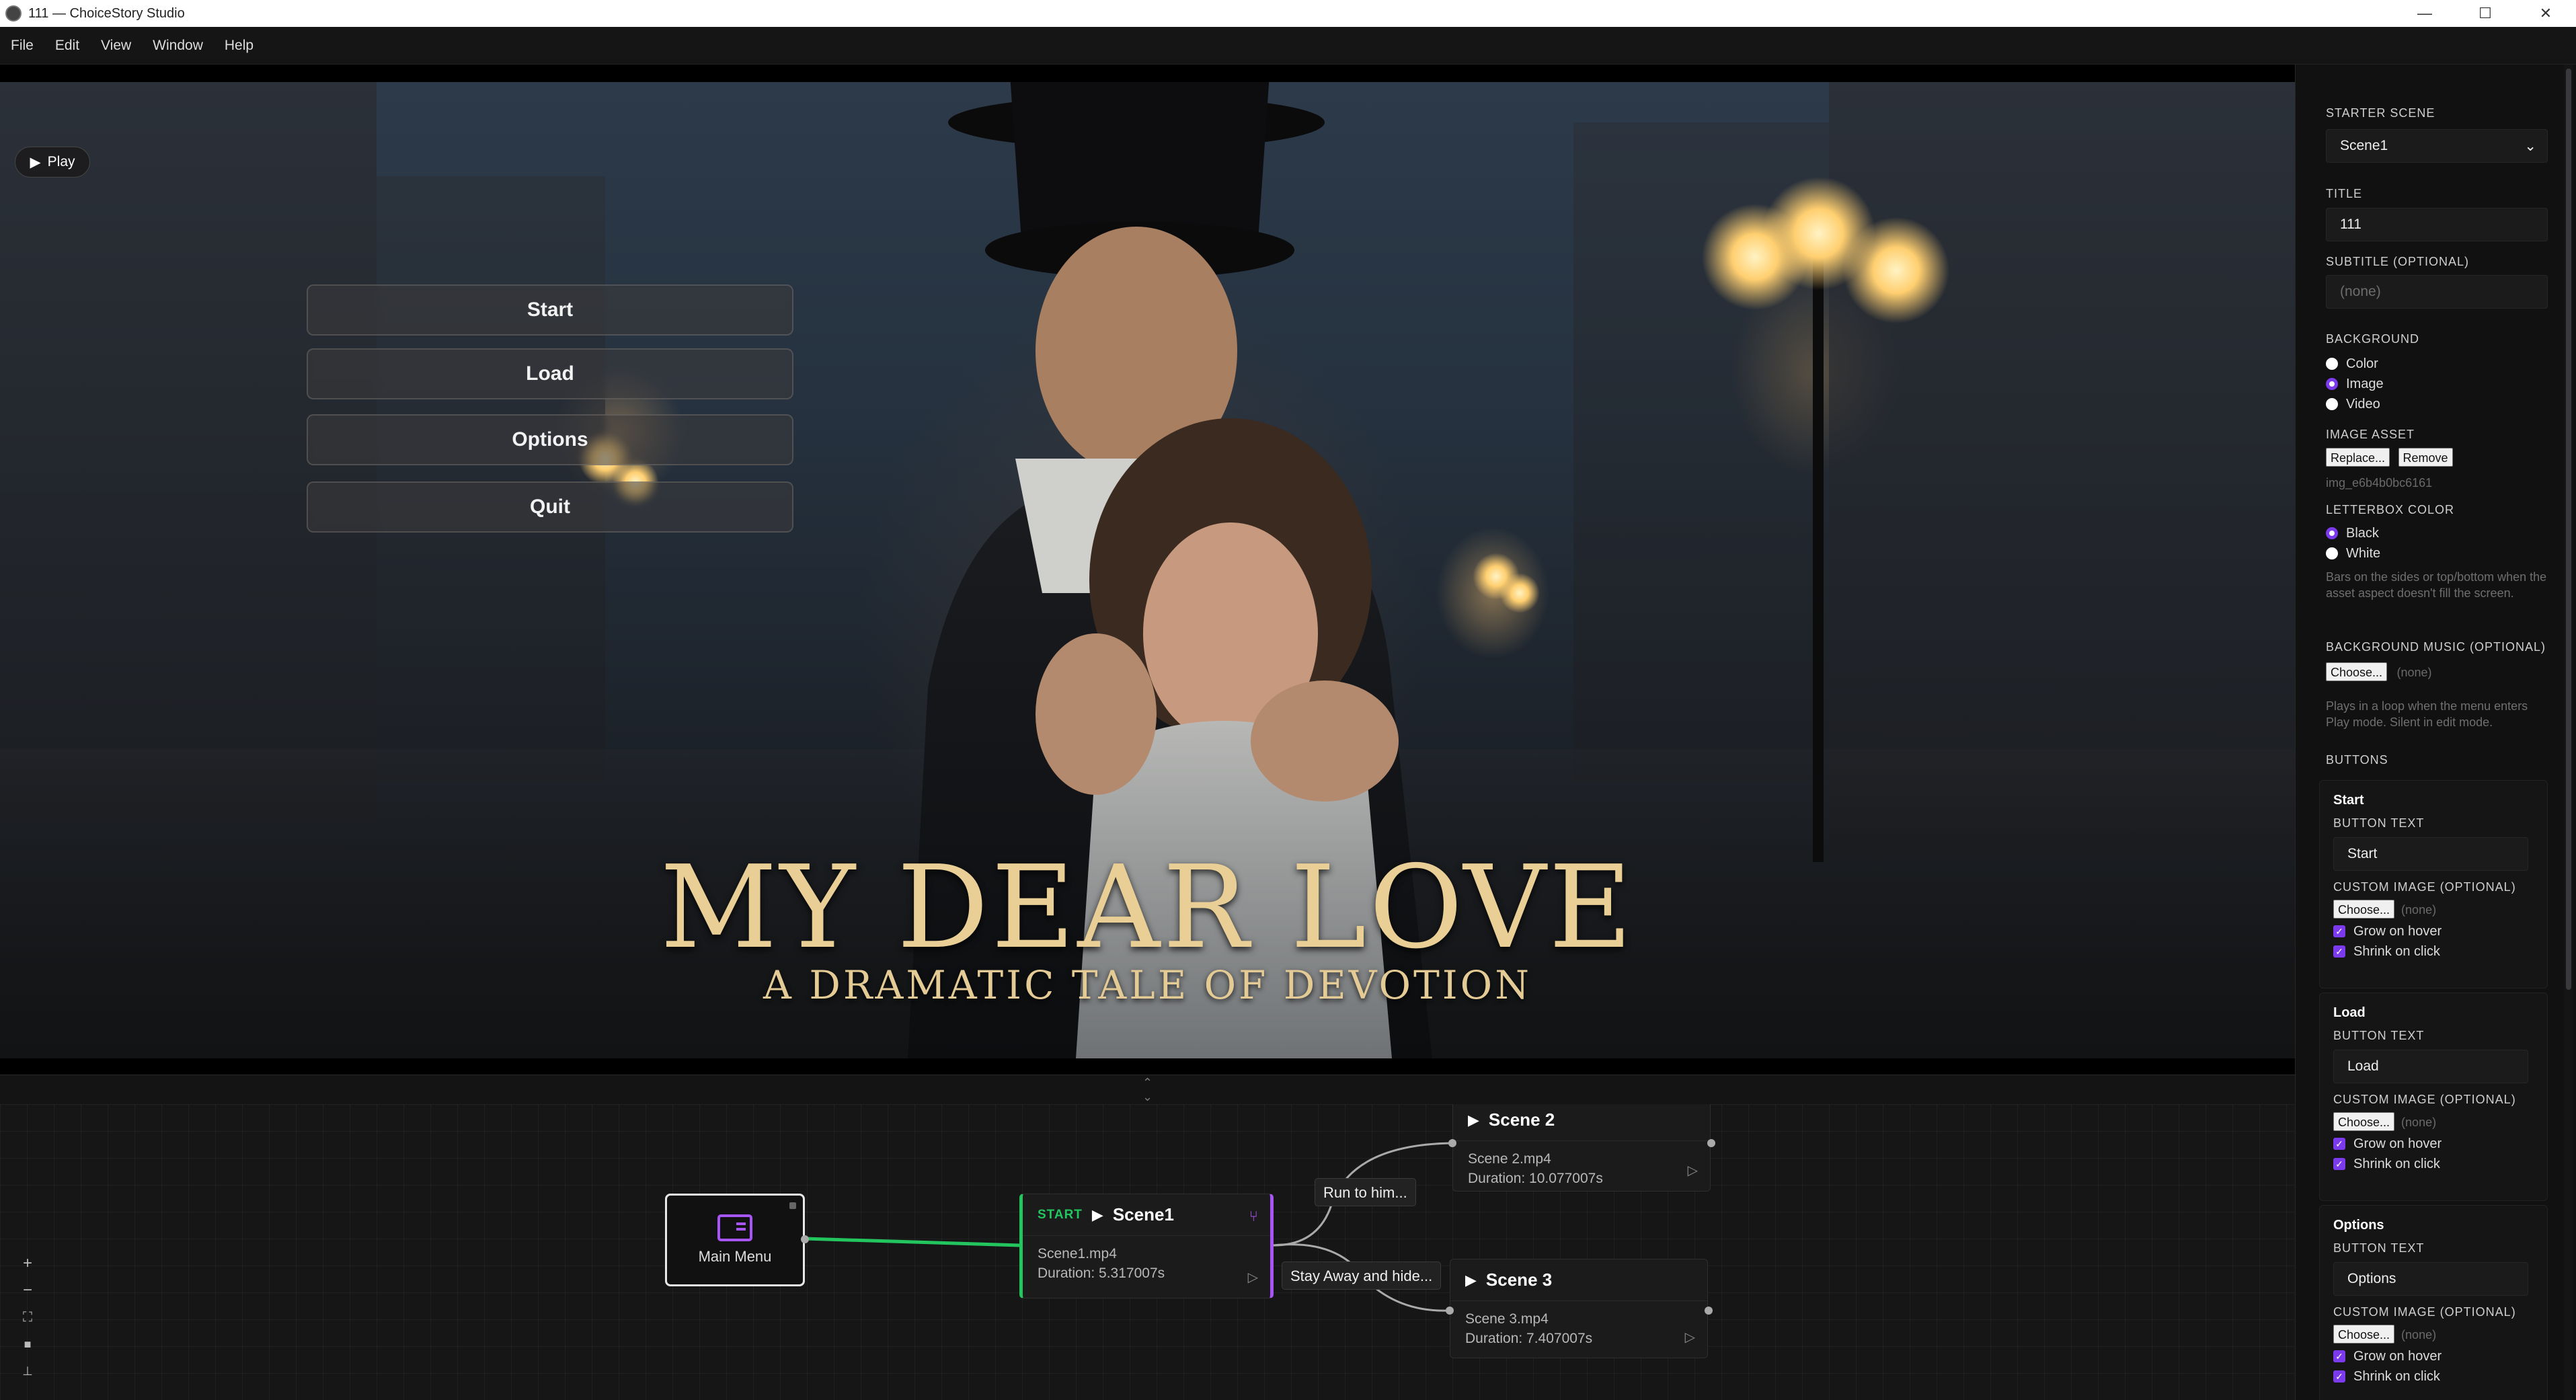  Describe the element at coordinates (178, 46) in the screenshot. I see `menu-window: Window` at that location.